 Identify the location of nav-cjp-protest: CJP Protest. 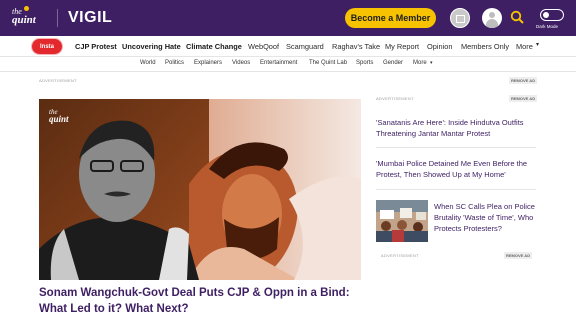
(96, 46).